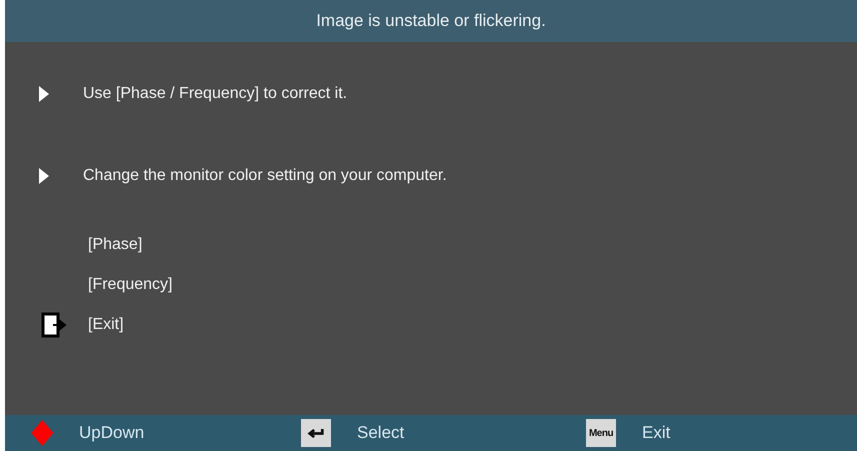  Describe the element at coordinates (380, 433) in the screenshot. I see `hint-label: Select` at that location.